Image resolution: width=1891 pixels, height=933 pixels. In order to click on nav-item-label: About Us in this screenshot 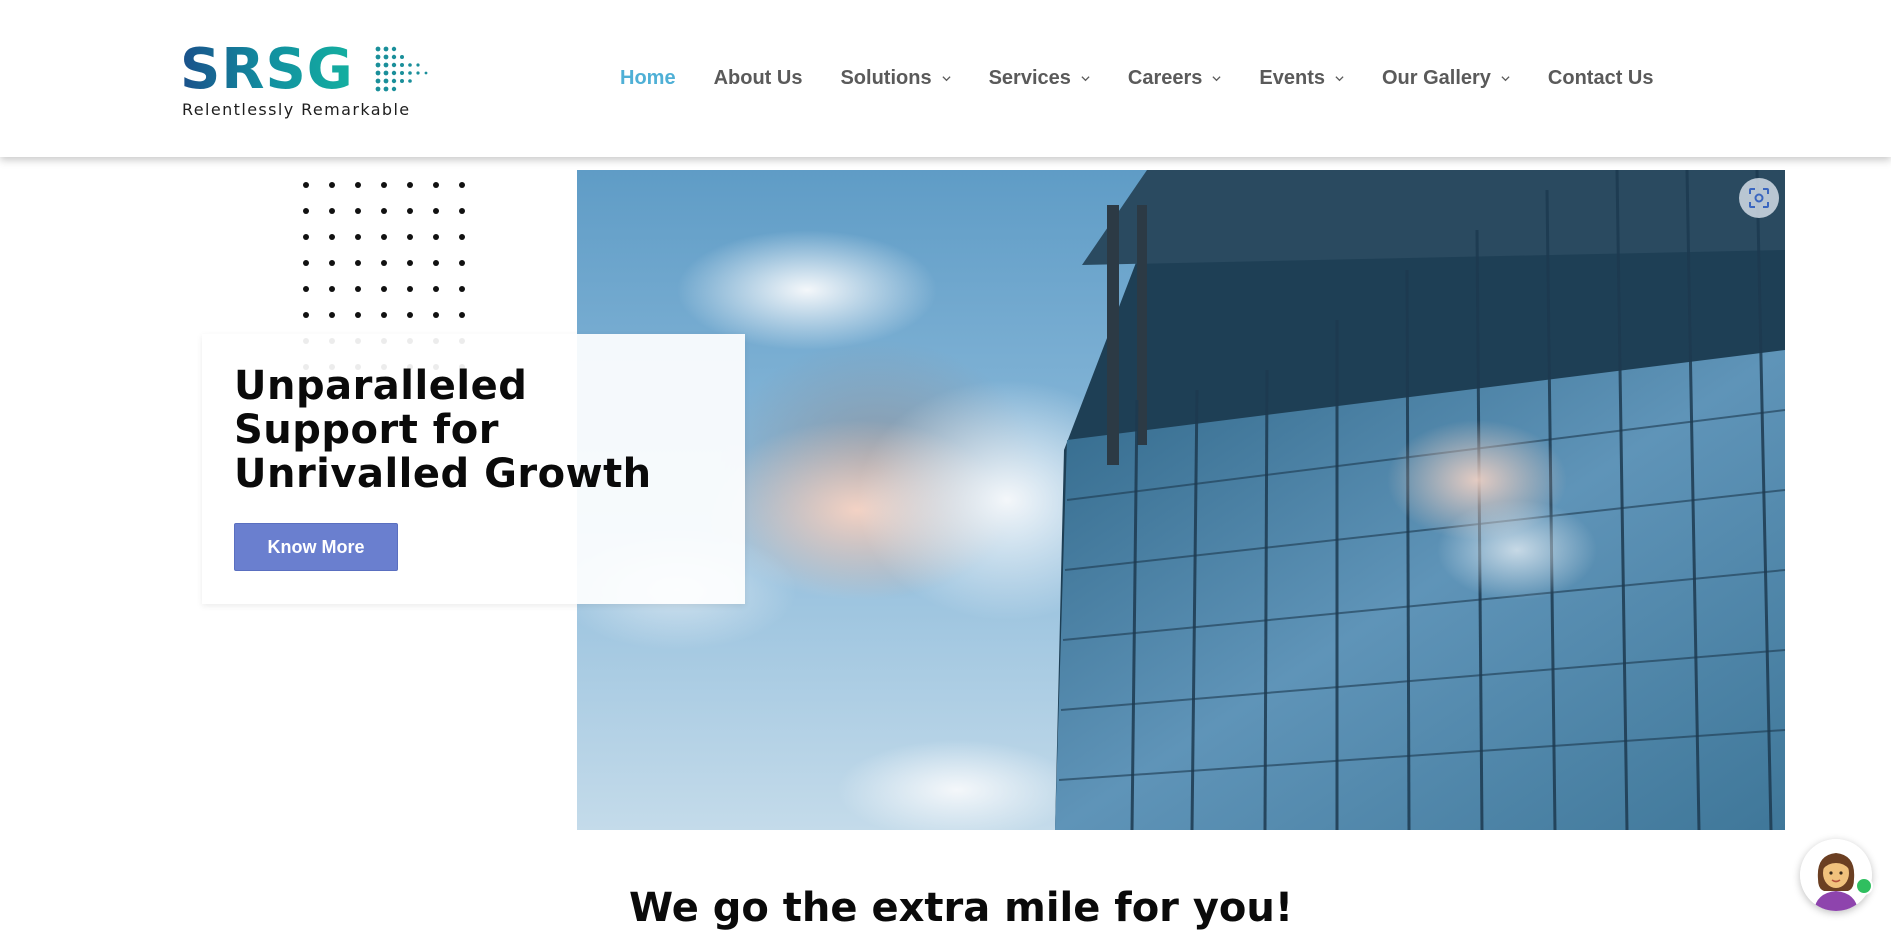, I will do `click(758, 78)`.